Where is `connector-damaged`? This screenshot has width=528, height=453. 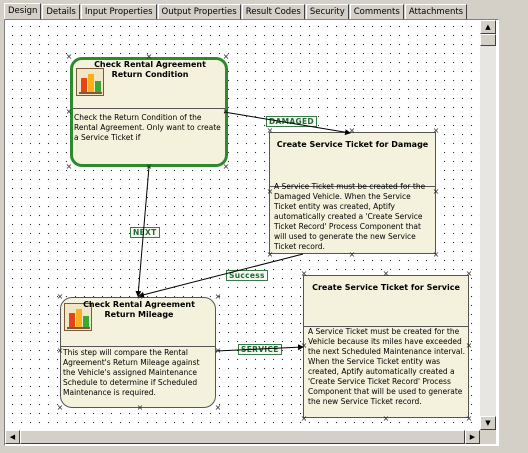 connector-damaged is located at coordinates (287, 123).